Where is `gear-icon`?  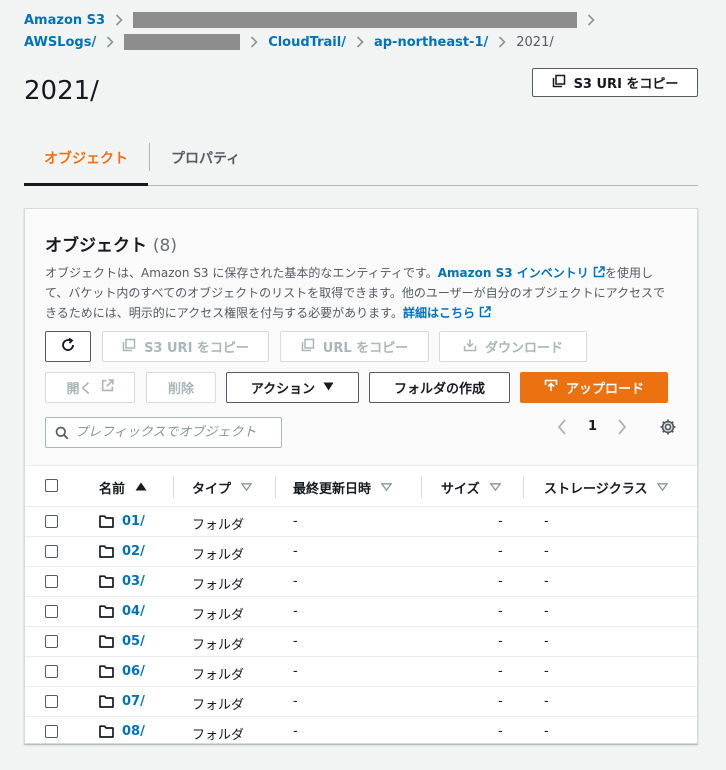
gear-icon is located at coordinates (668, 429).